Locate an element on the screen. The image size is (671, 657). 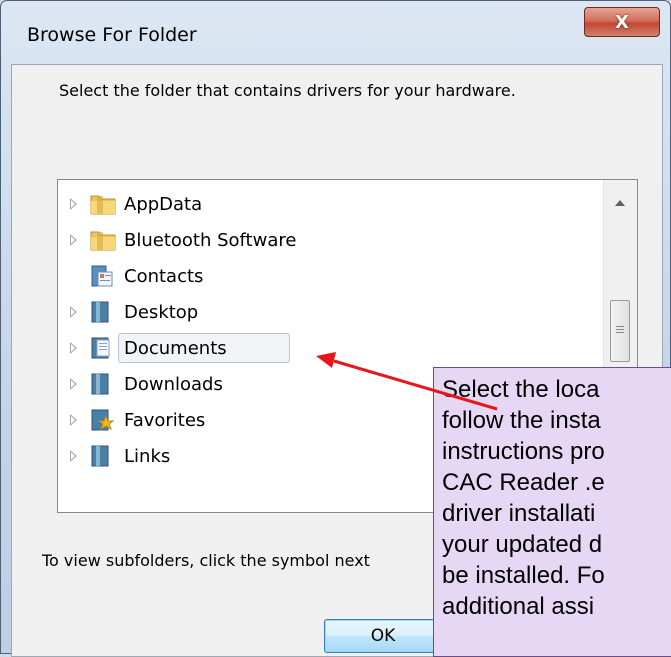
close-icon: X is located at coordinates (622, 22).